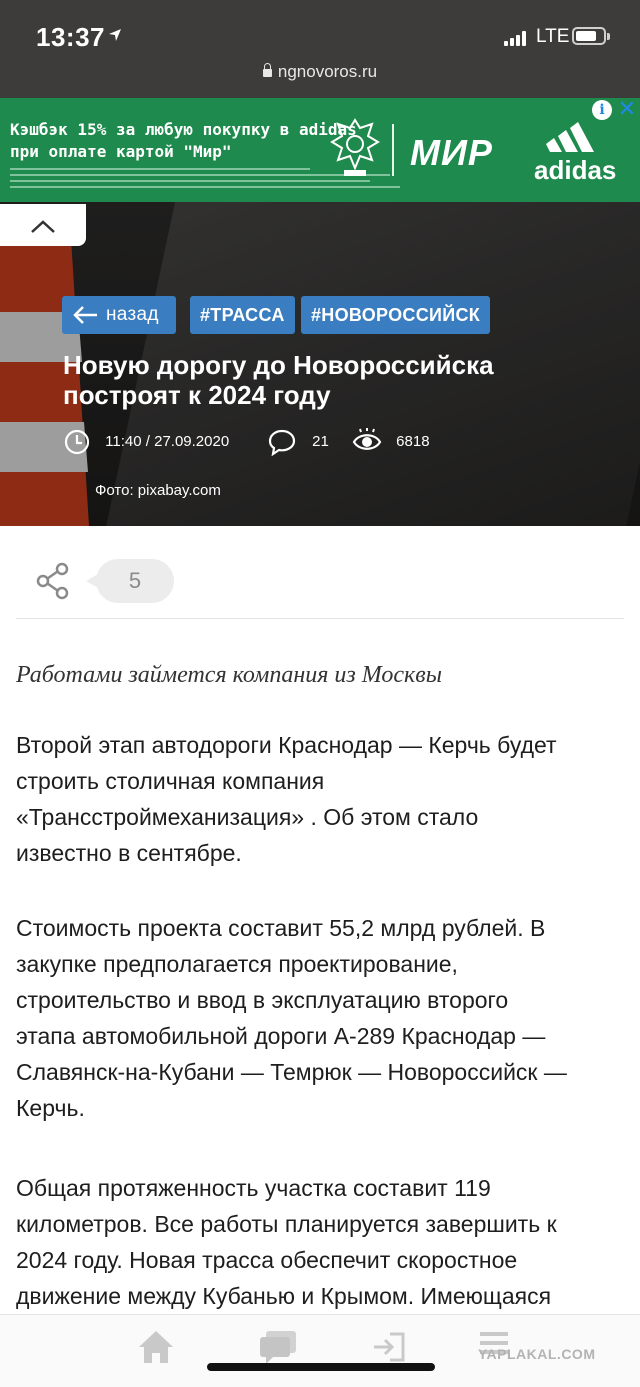 The height and width of the screenshot is (1387, 640). I want to click on address-bar: ngnovoros.ru, so click(320, 72).